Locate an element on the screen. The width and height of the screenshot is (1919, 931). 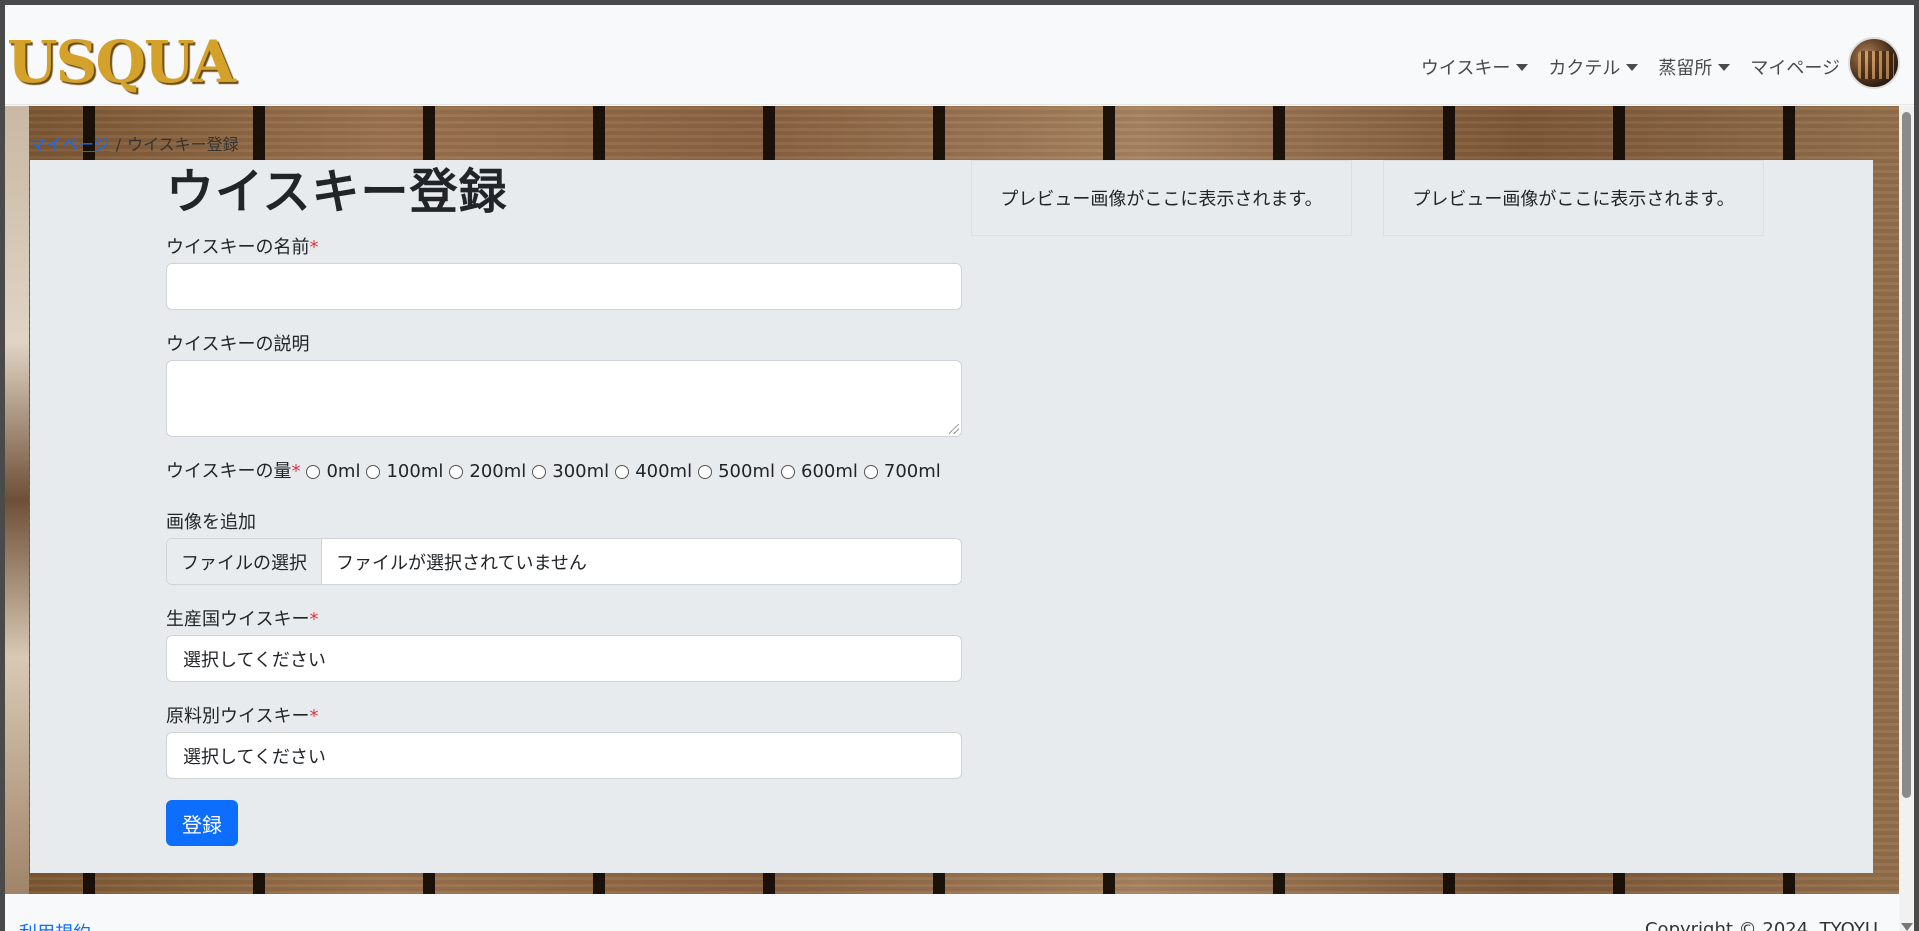
nav-item-distillery: 蒸留所 is located at coordinates (1694, 67).